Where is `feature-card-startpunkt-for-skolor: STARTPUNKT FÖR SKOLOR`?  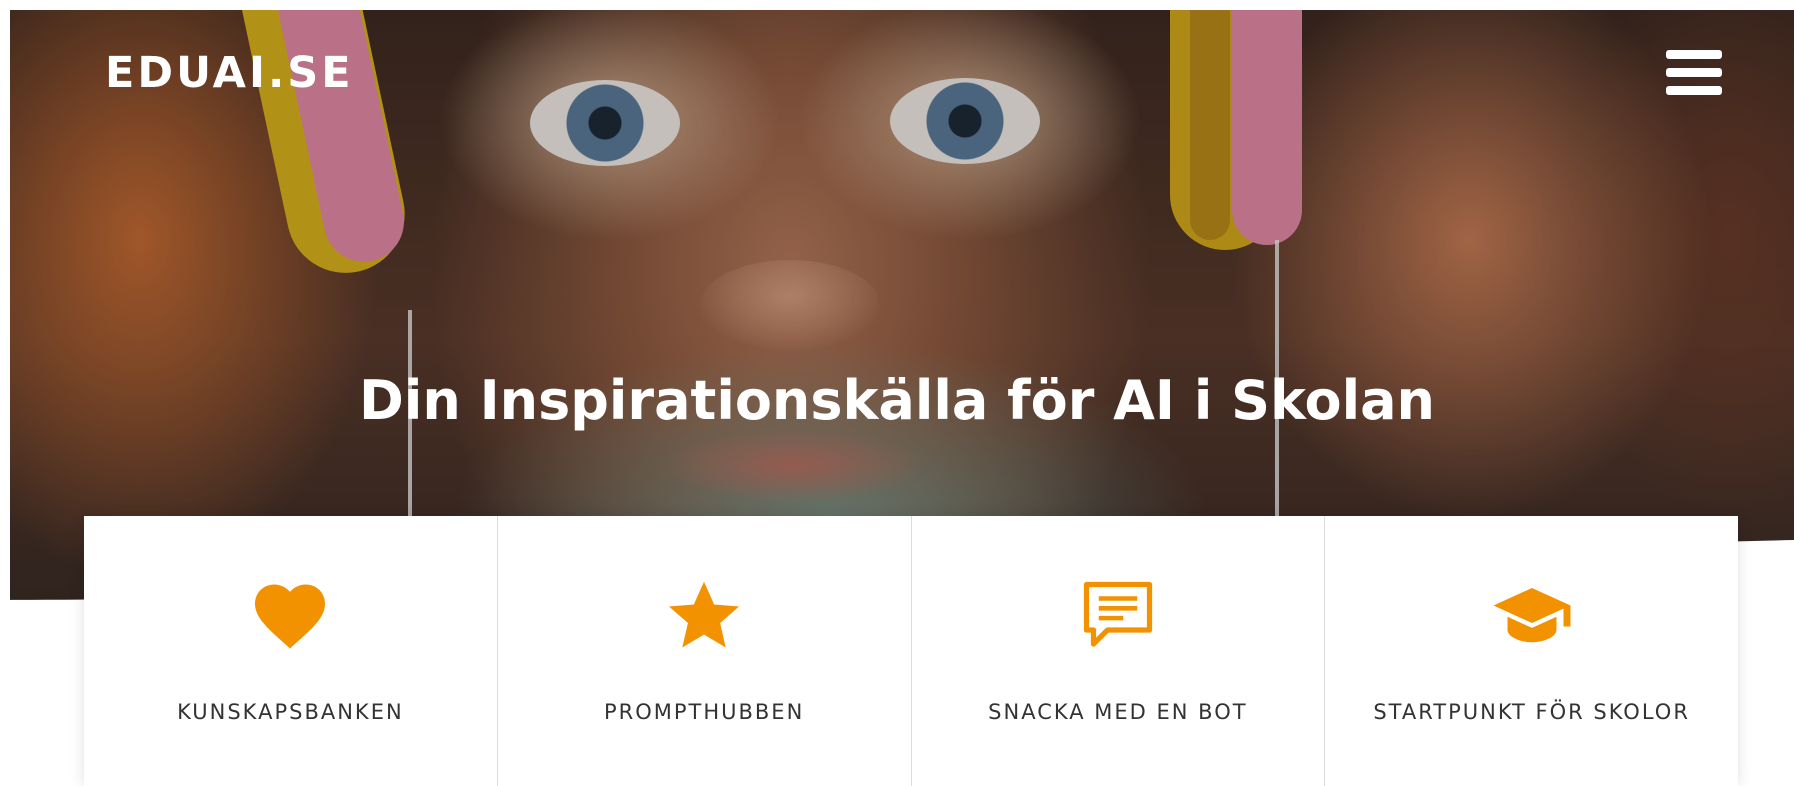 feature-card-startpunkt-for-skolor: STARTPUNKT FÖR SKOLOR is located at coordinates (1531, 651).